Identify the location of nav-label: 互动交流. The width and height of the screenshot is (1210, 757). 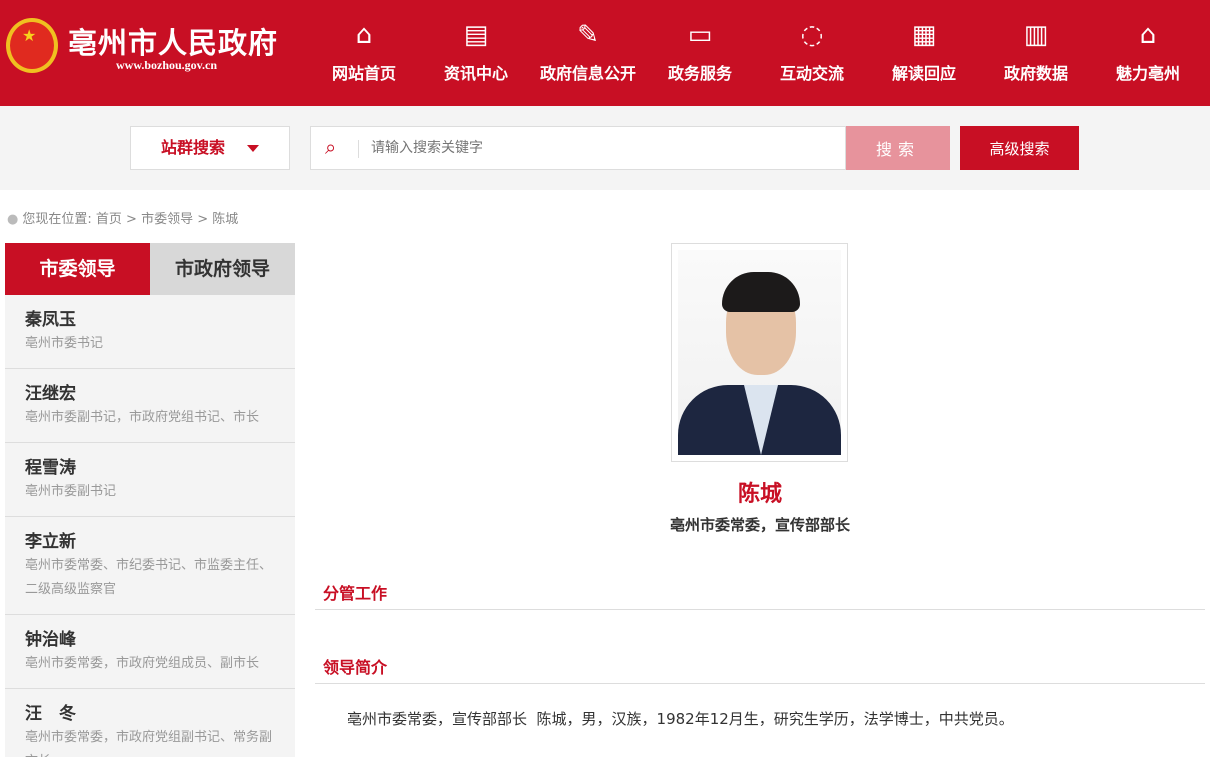
(811, 73).